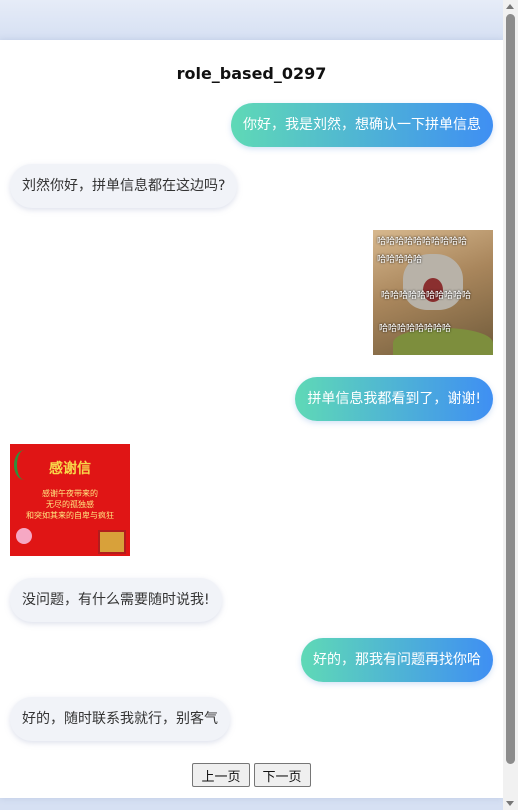  I want to click on card-body: 感谢午夜带来的 无尽的孤独感 和突如其来的自卑与疯狂, so click(70, 504).